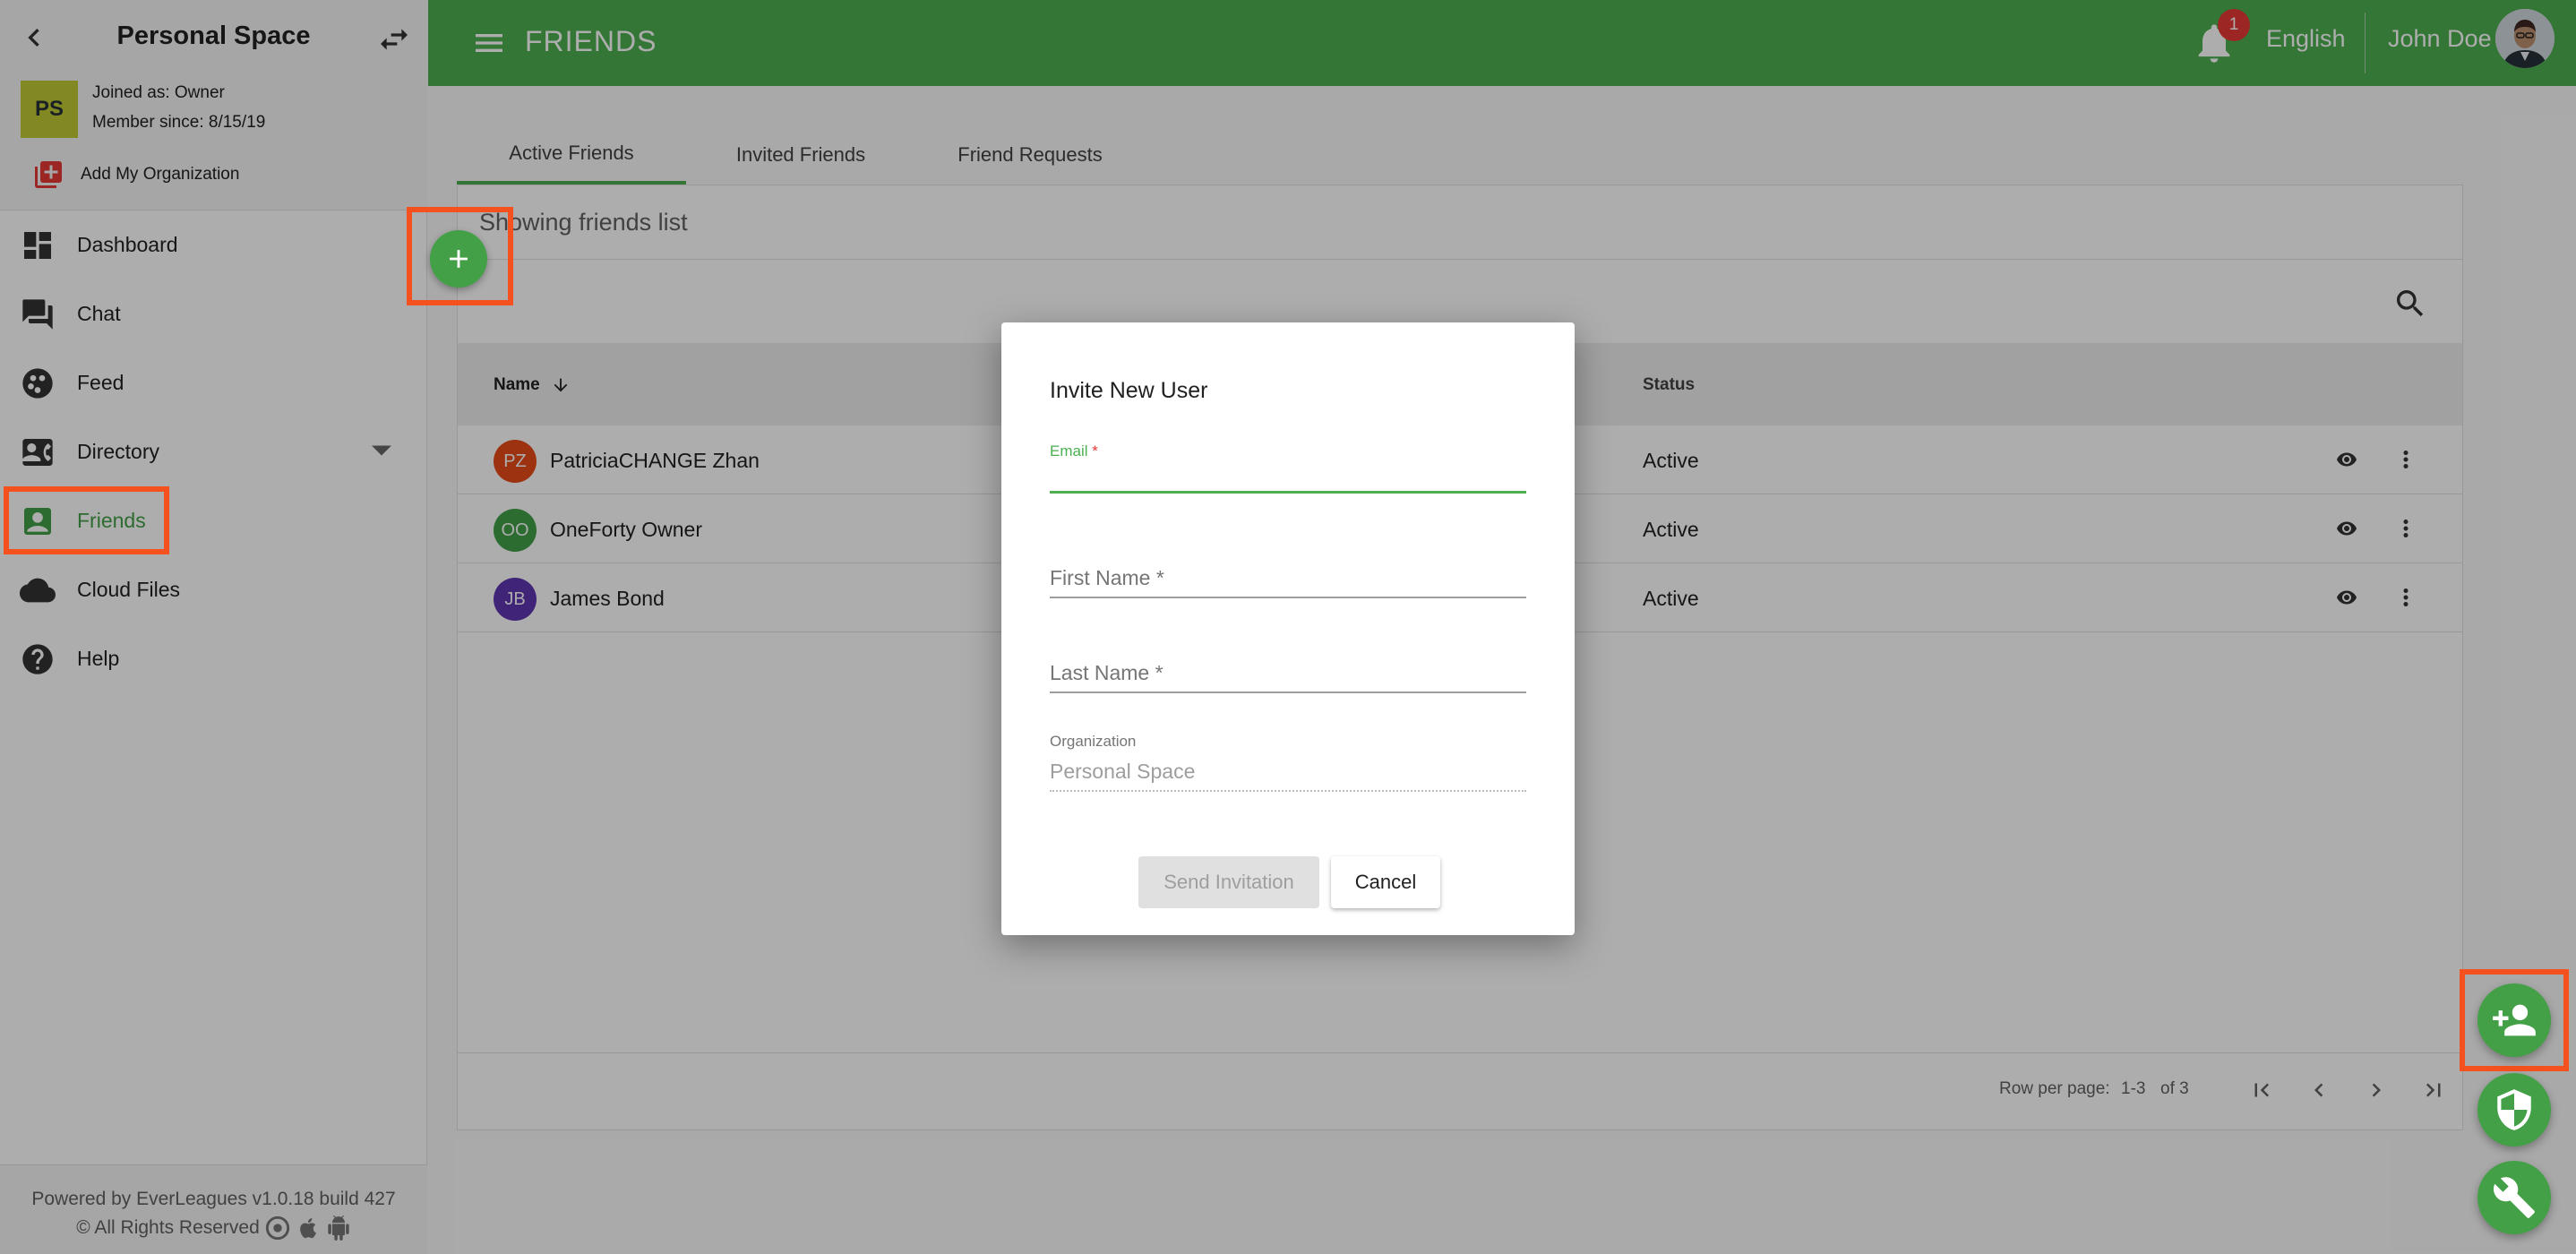 The height and width of the screenshot is (1254, 2576). What do you see at coordinates (1228, 882) in the screenshot?
I see `send-invitation-button: Send Invitation` at bounding box center [1228, 882].